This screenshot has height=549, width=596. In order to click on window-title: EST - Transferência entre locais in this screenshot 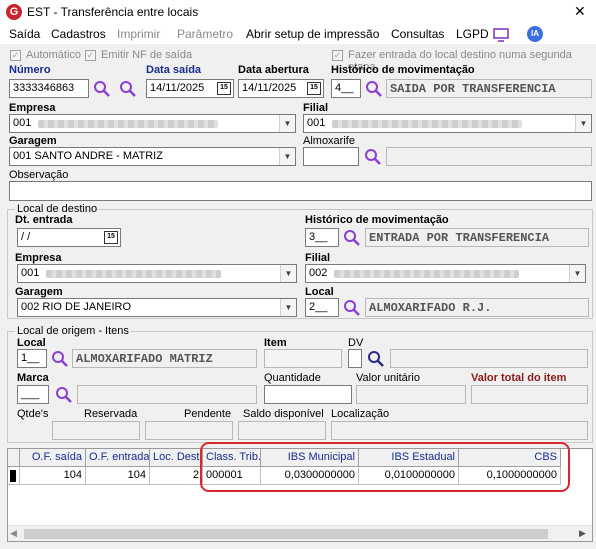, I will do `click(113, 12)`.